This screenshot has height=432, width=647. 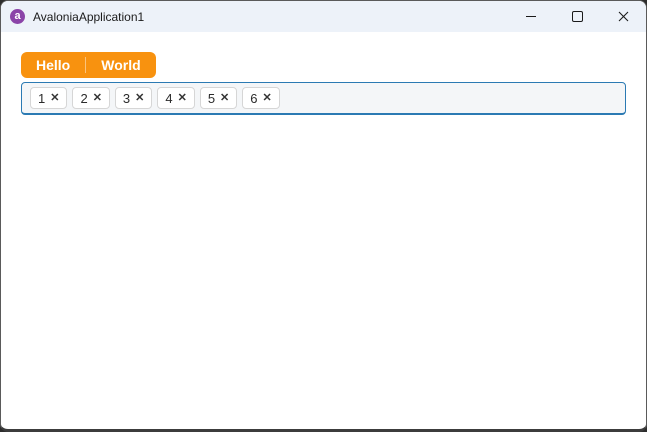 I want to click on minimize-icon, so click(x=531, y=16).